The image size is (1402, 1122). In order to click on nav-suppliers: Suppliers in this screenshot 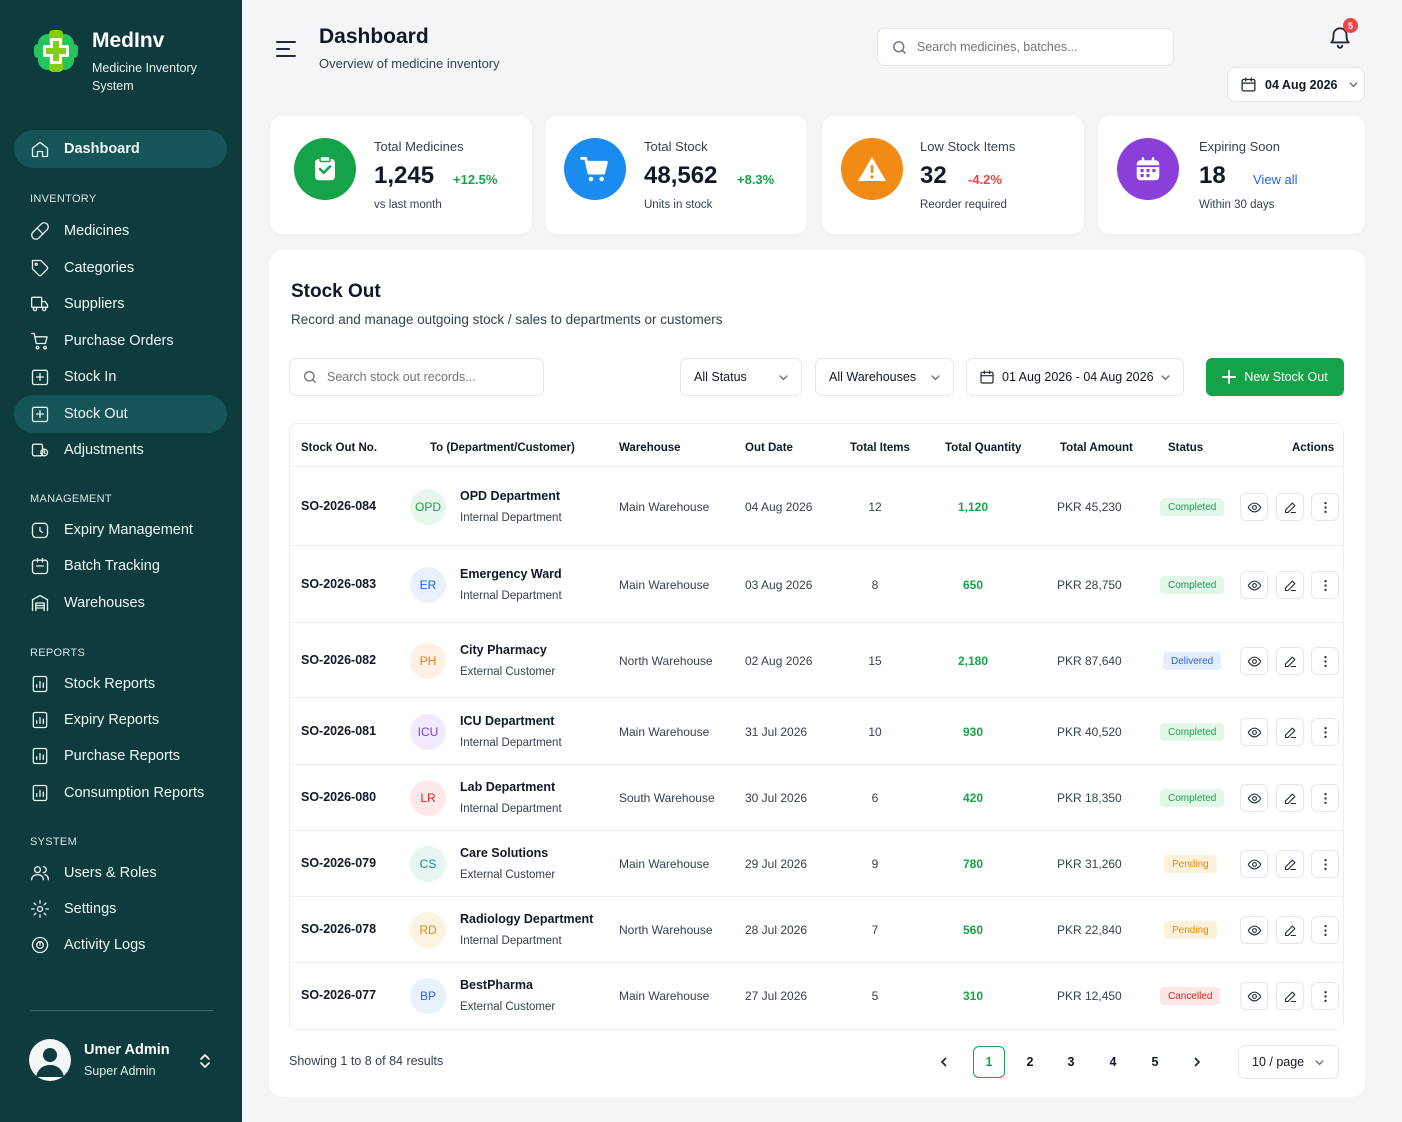, I will do `click(120, 304)`.